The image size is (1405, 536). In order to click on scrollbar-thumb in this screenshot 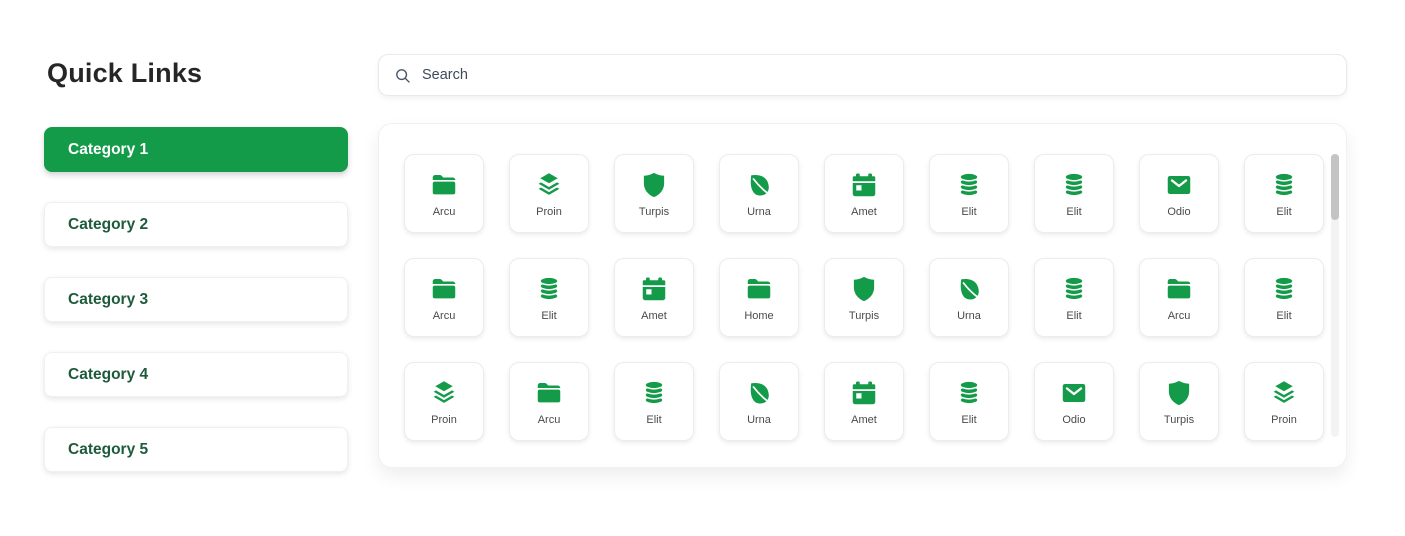, I will do `click(1335, 187)`.